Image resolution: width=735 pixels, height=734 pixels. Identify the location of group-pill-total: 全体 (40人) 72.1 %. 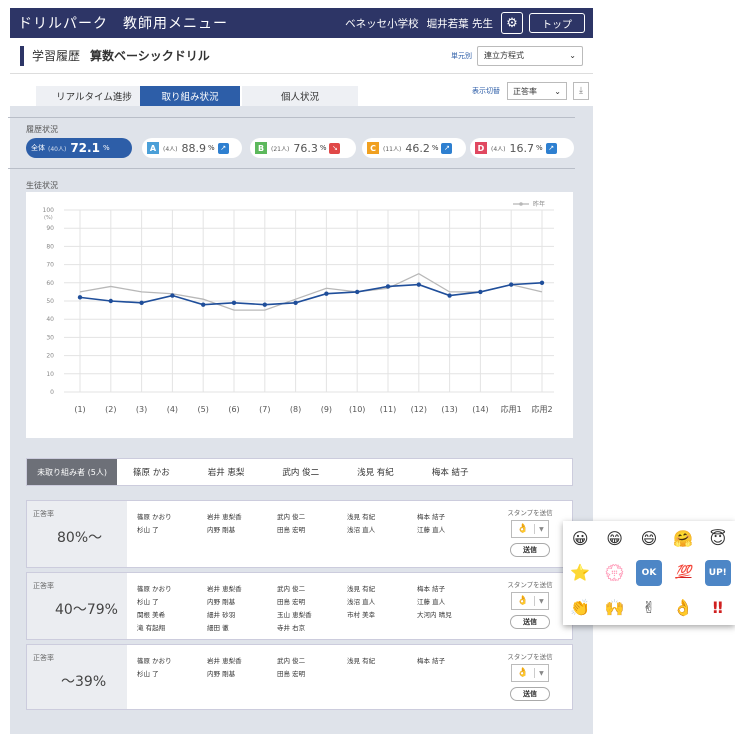
(79, 148).